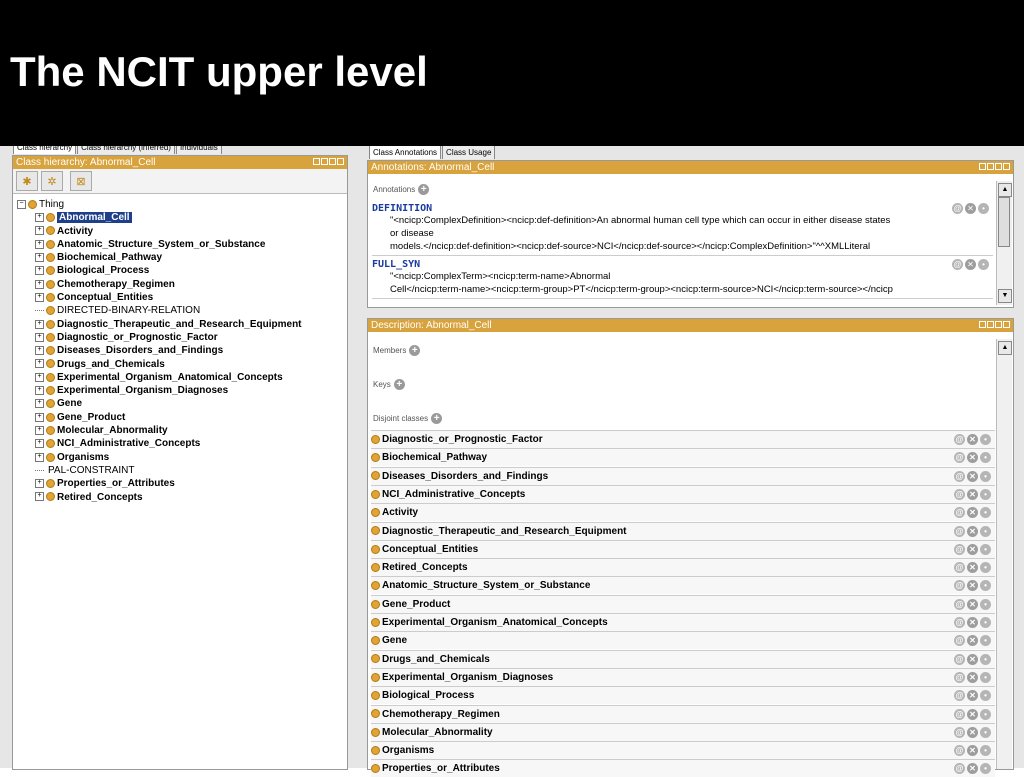 This screenshot has width=1024, height=777. I want to click on tab-class-usage: Class Usage, so click(469, 152).